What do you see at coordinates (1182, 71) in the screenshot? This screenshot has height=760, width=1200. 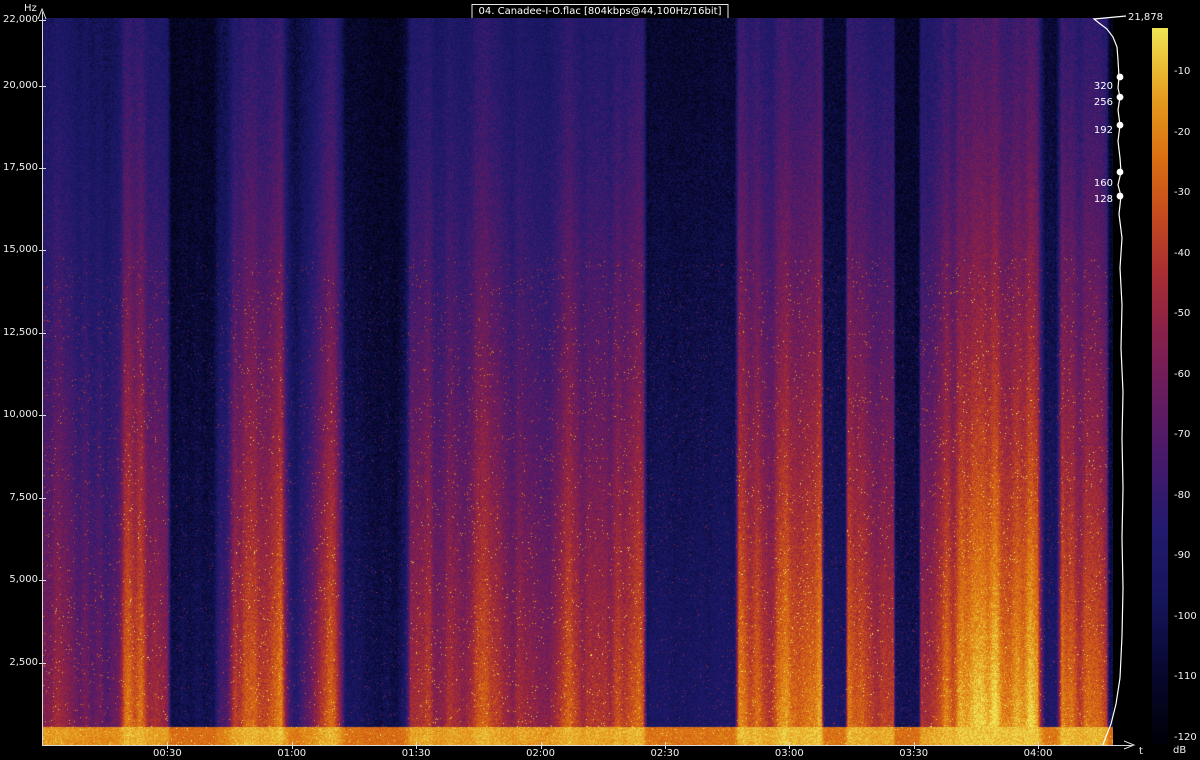 I see `colorbar-tick-label: -10` at bounding box center [1182, 71].